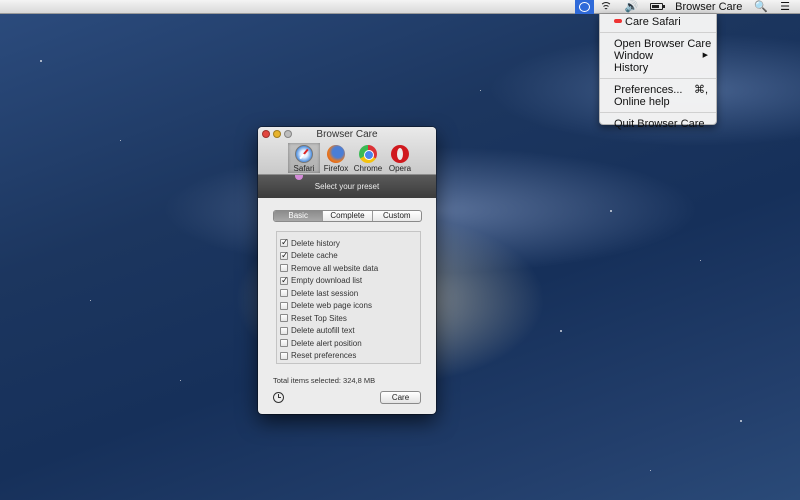 The width and height of the screenshot is (800, 500). I want to click on care-button: Care, so click(400, 397).